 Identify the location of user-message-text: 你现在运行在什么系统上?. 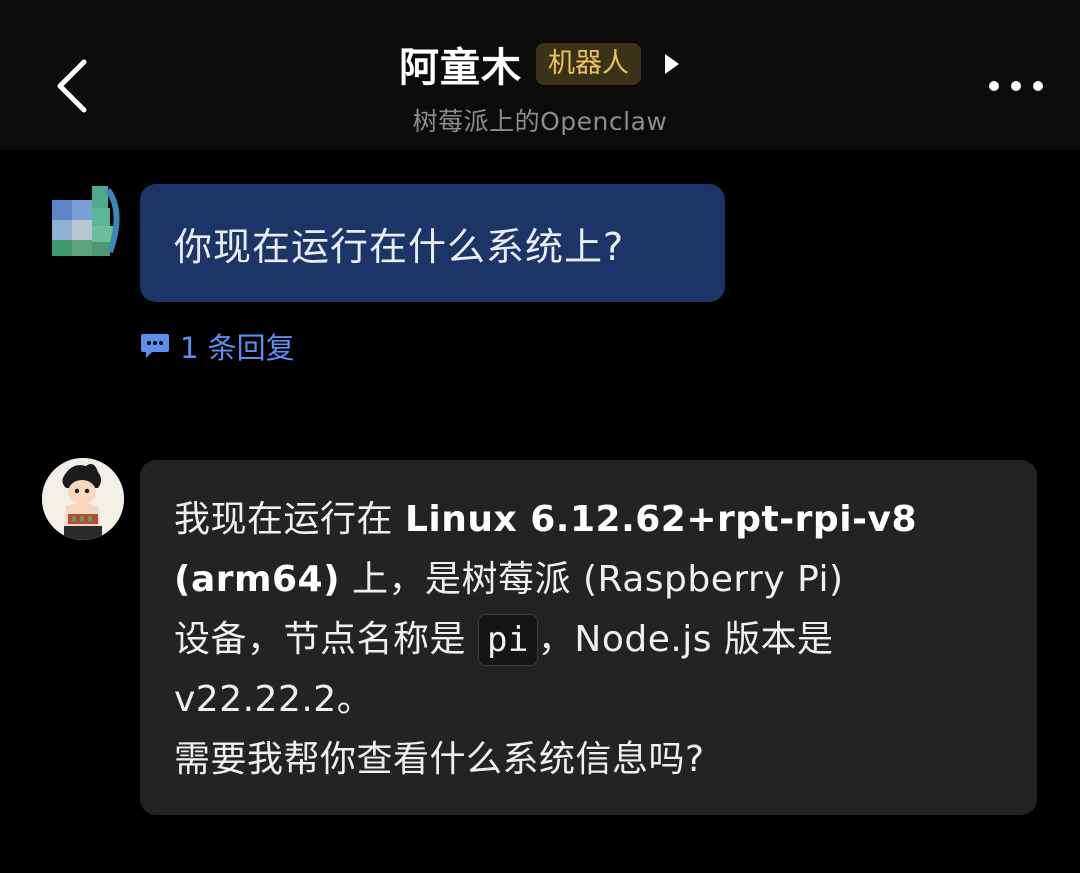
(399, 246).